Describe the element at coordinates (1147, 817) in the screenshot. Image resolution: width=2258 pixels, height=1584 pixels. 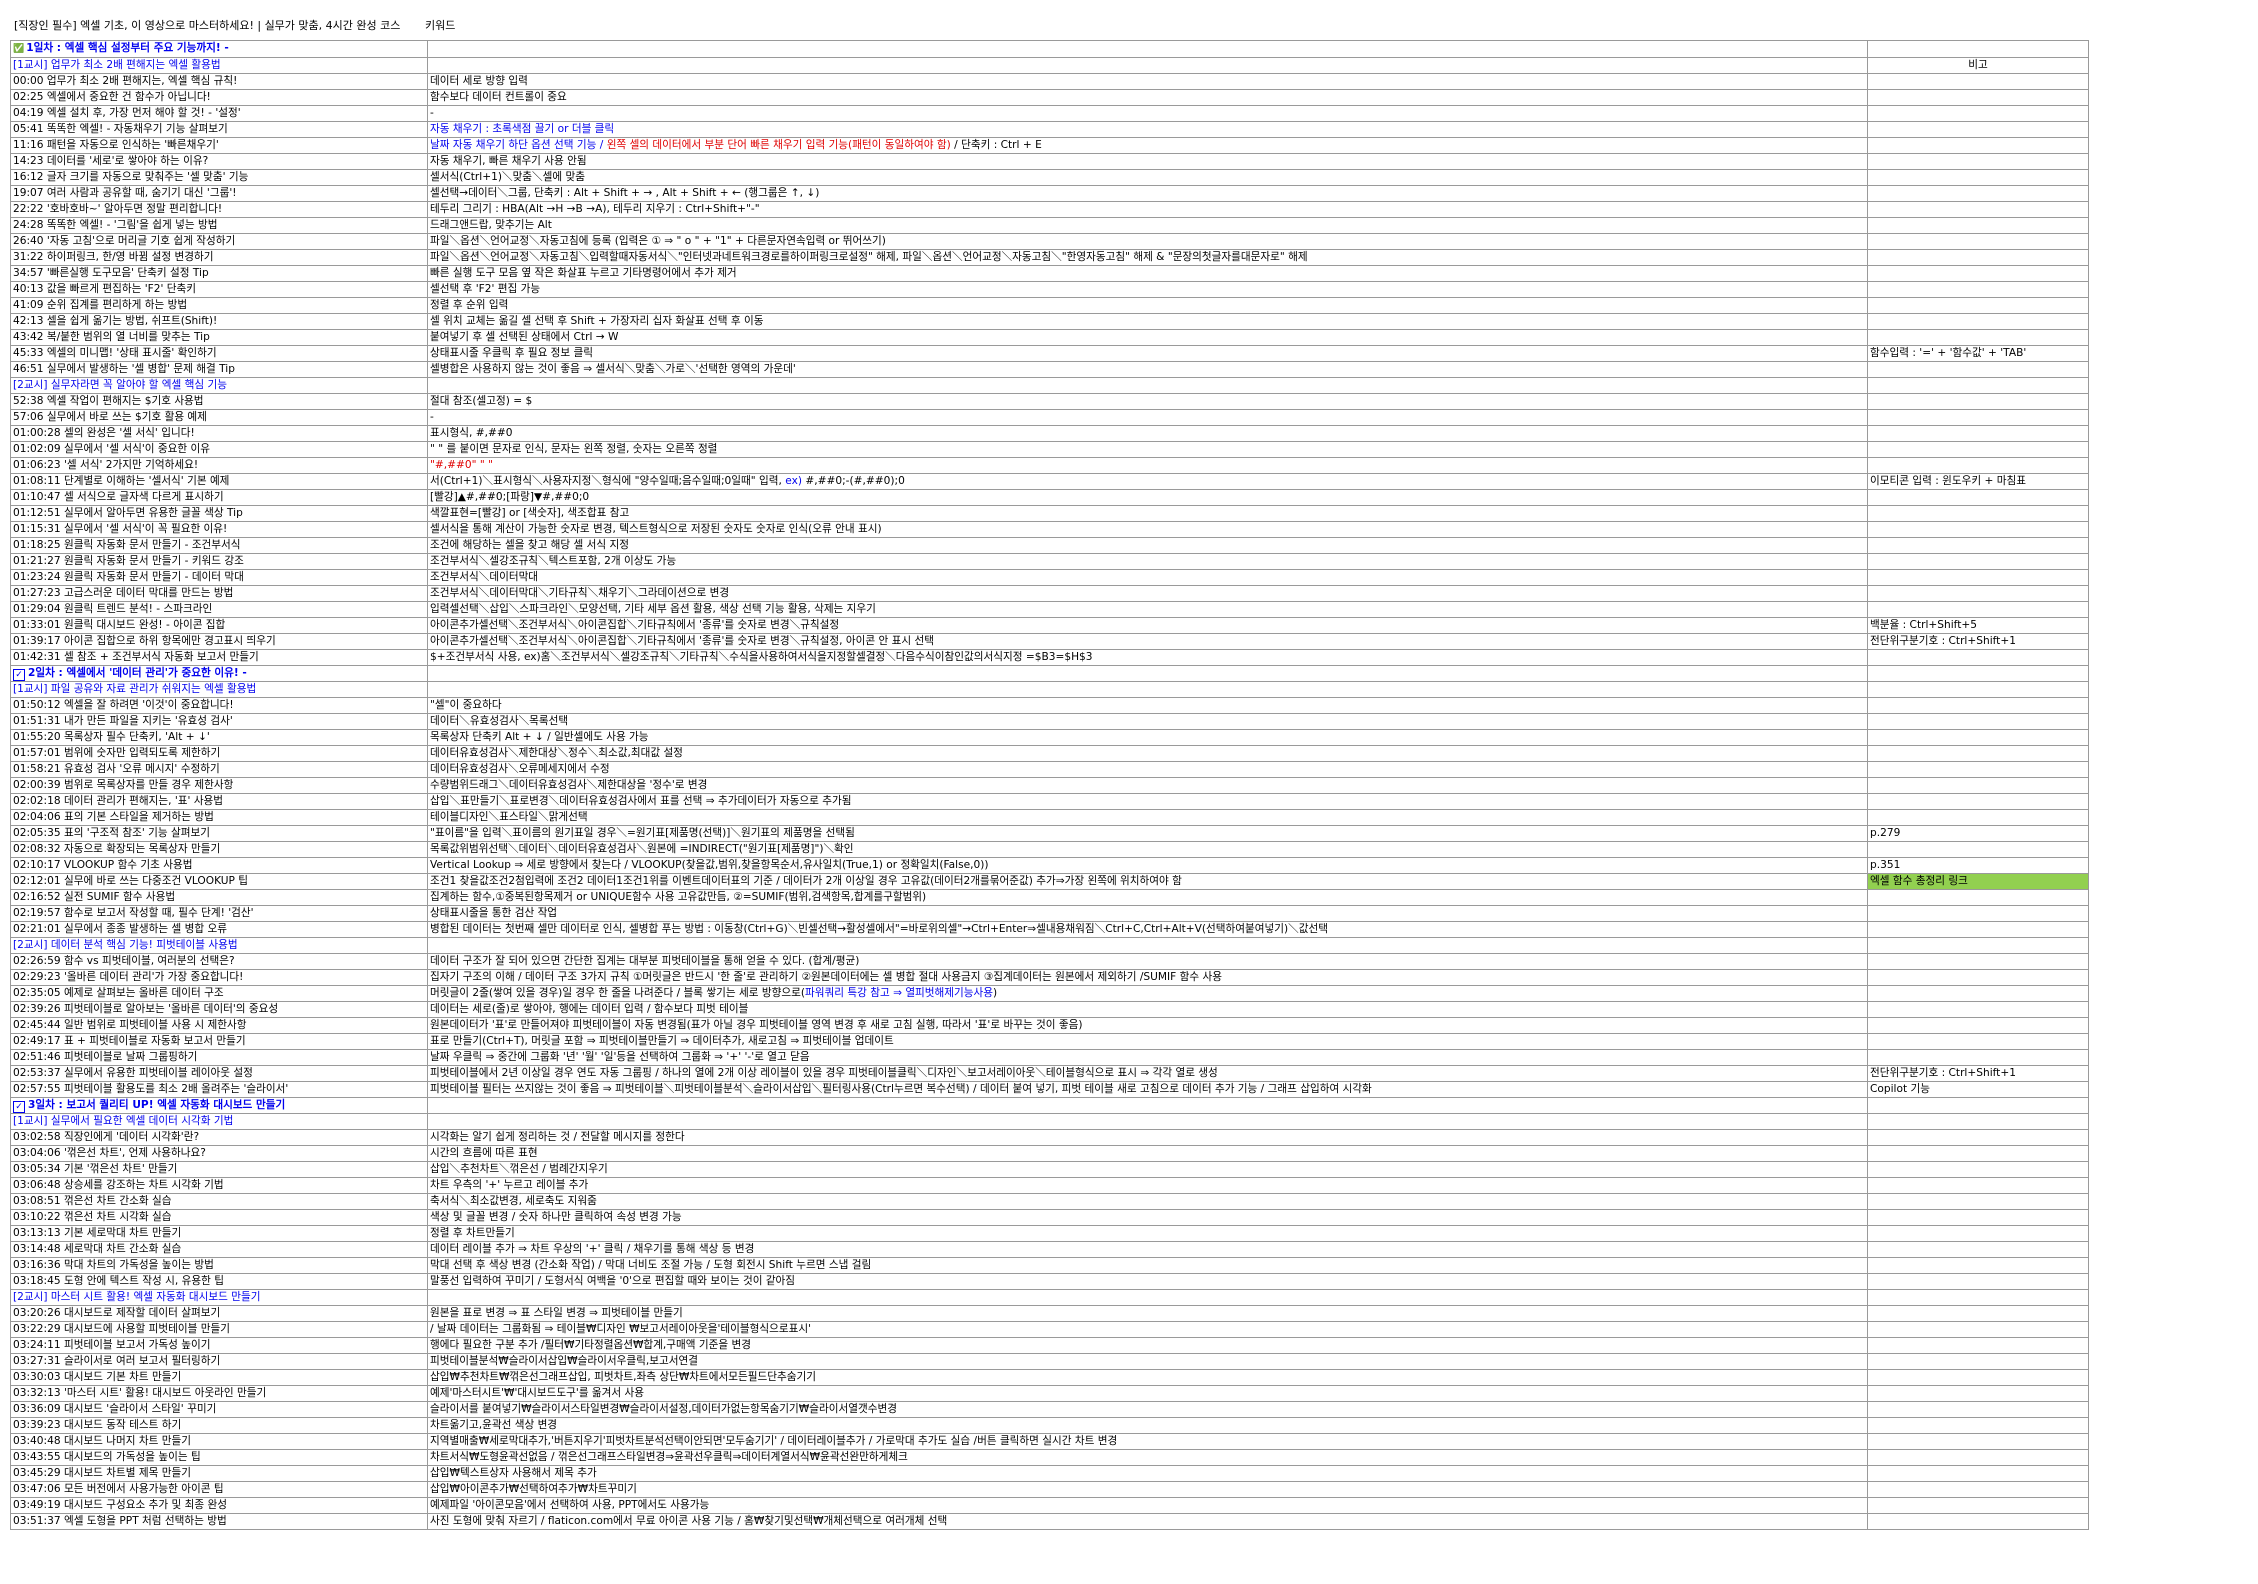
I see `cell-keyword: 테이블디자인＼표스타일＼맑게선택` at that location.